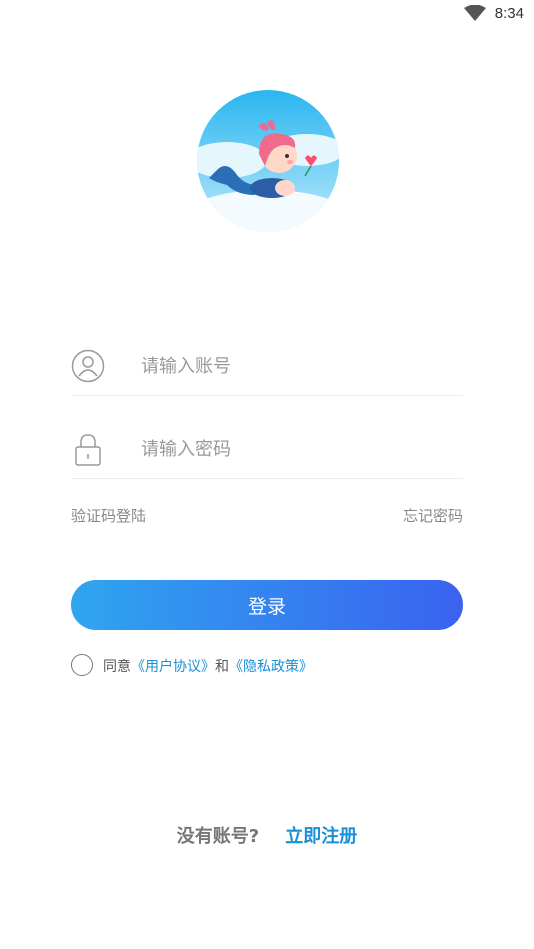 This screenshot has width=534, height=949. I want to click on status-bar: 8:34, so click(267, 15).